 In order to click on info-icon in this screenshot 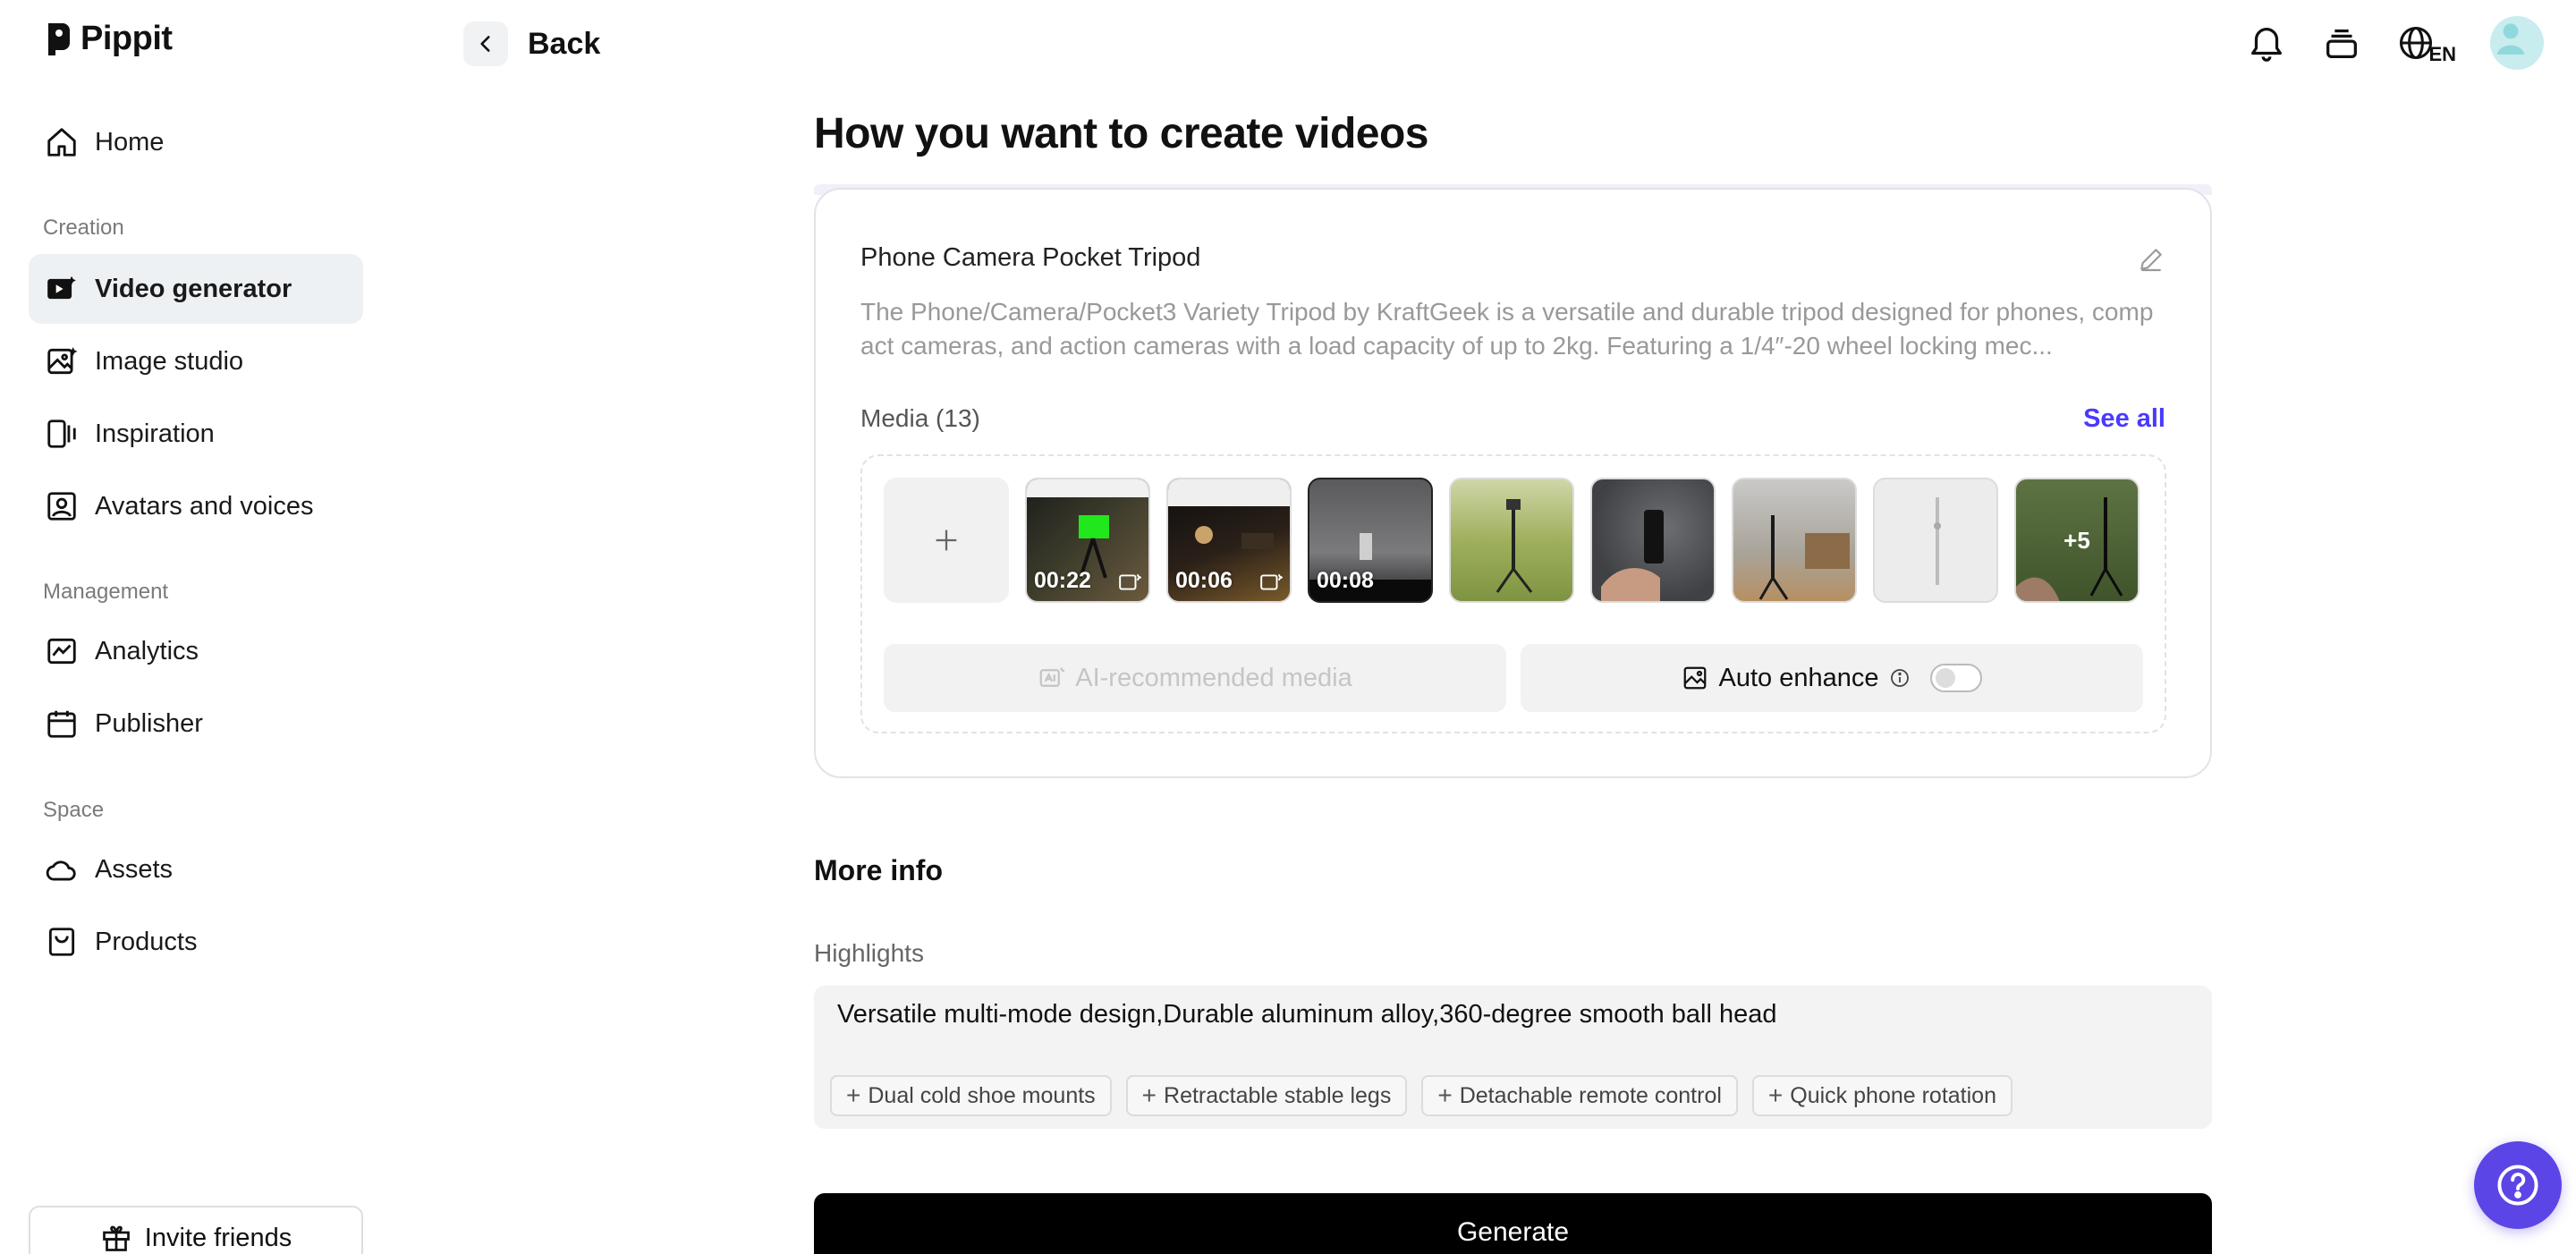, I will do `click(1900, 678)`.